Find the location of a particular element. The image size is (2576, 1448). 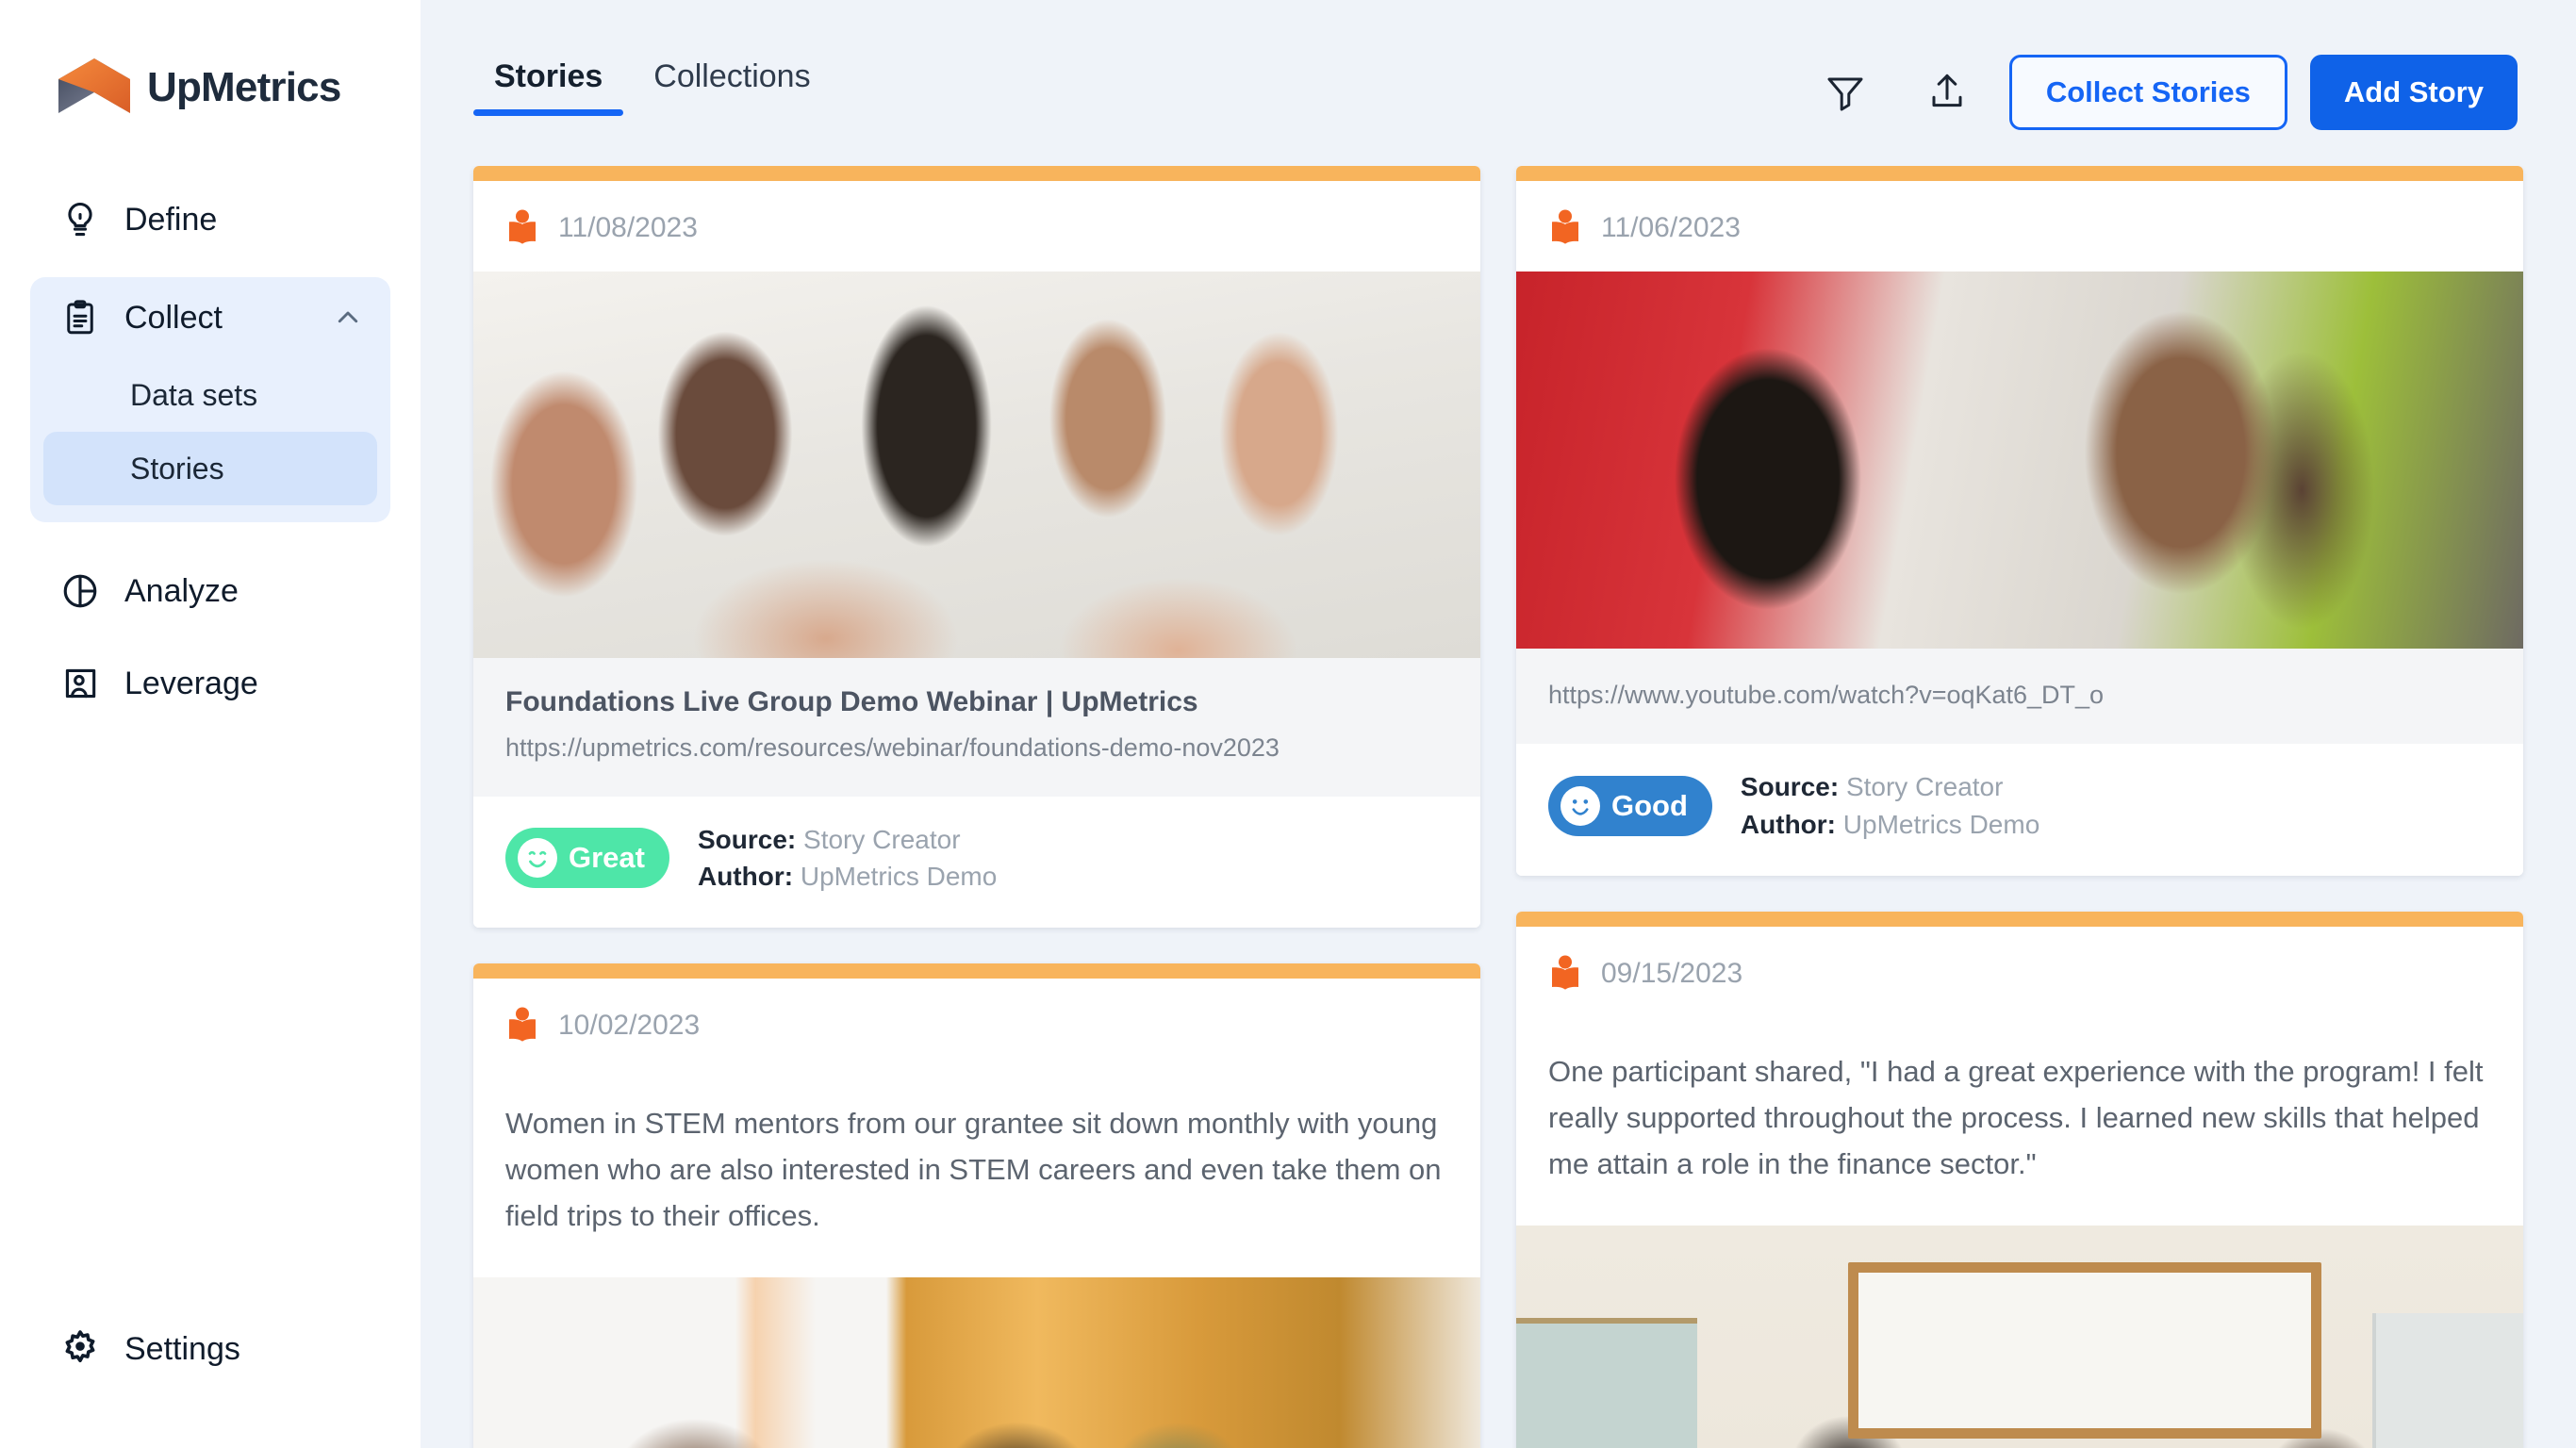

sidebar-item-label: Settings is located at coordinates (182, 1348).